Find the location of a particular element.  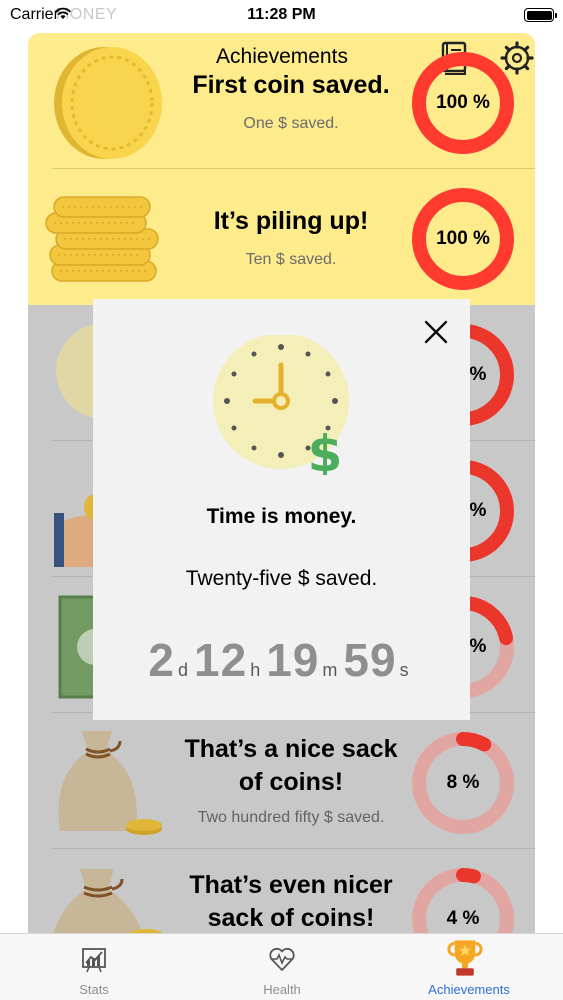

tab-bar: Stats Health Achievements is located at coordinates (281, 966).